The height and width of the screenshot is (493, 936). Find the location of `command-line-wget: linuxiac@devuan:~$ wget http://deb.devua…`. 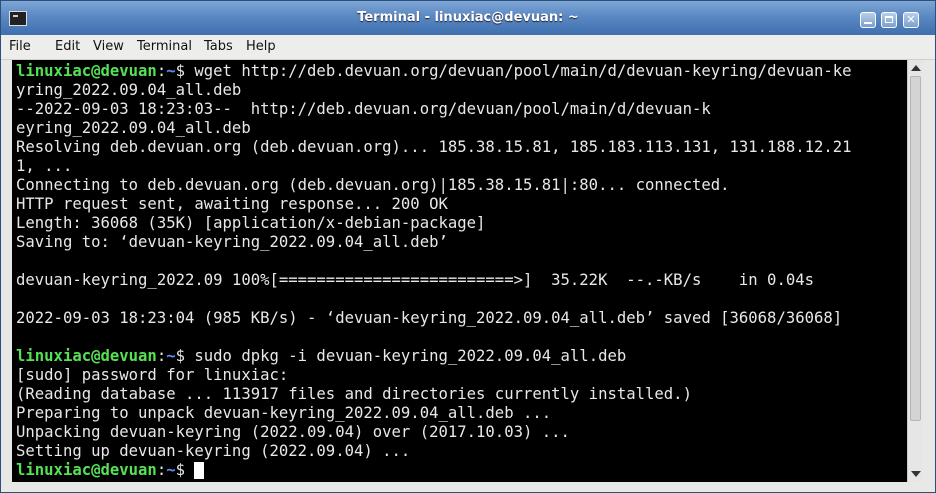

command-line-wget: linuxiac@devuan:~$ wget http://deb.devua… is located at coordinates (434, 71).